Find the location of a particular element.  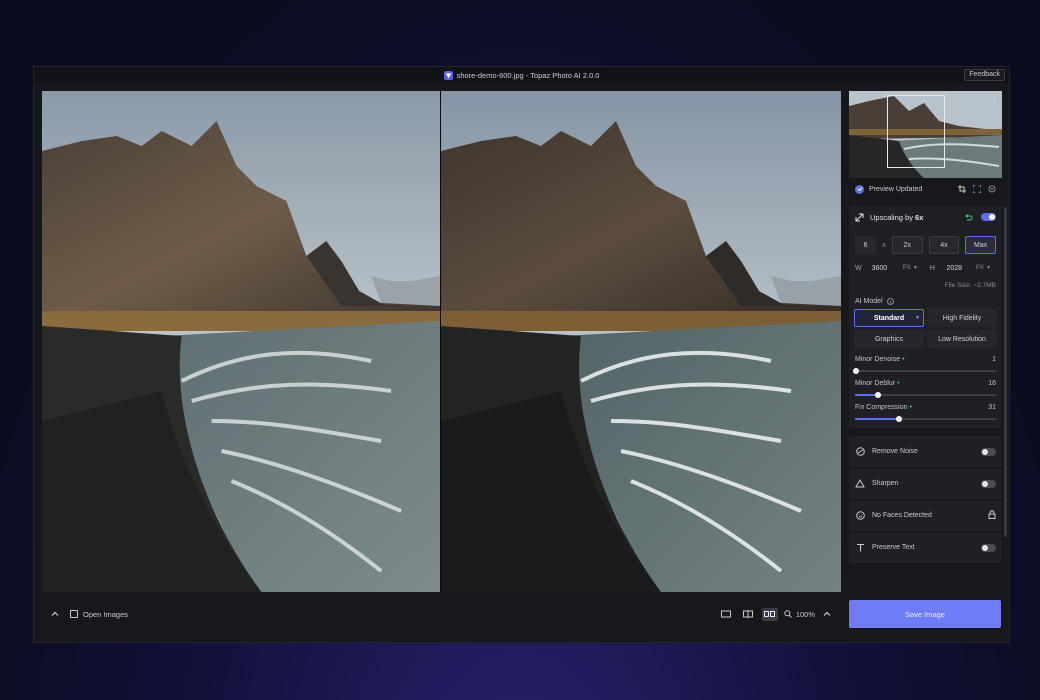

feature-remove-noise: Remove Noise is located at coordinates (925, 451).